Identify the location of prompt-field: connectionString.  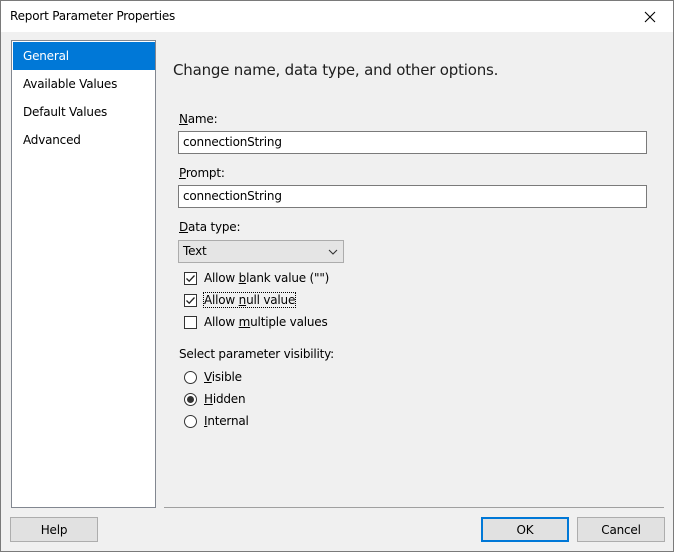
(412, 196).